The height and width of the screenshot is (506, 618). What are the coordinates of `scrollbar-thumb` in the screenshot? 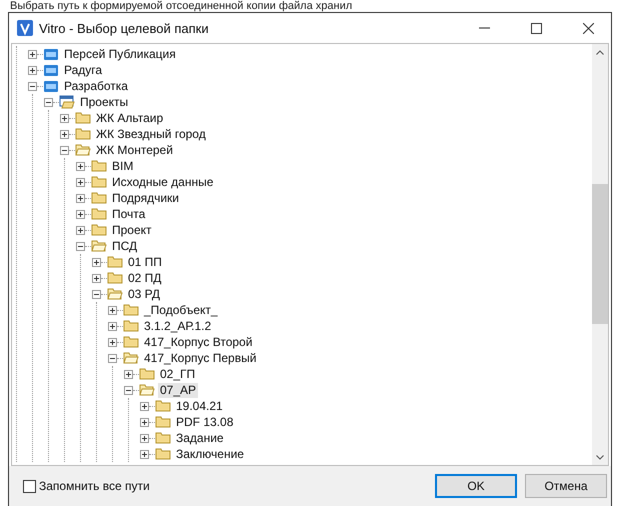 It's located at (600, 254).